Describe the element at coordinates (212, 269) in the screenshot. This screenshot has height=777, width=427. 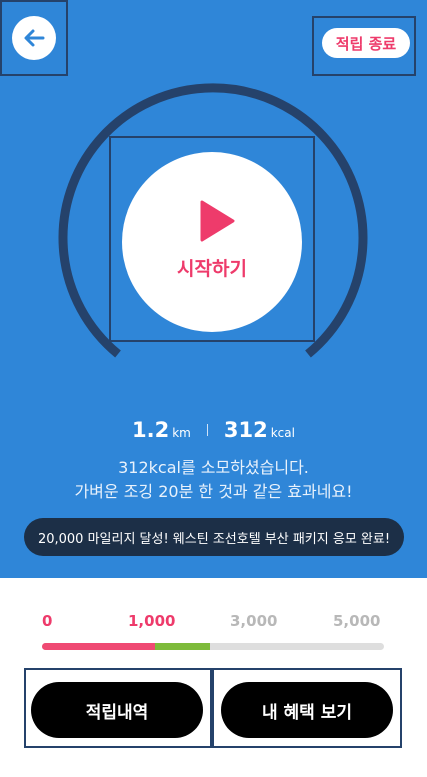
I see `start-label: 시작하기` at that location.